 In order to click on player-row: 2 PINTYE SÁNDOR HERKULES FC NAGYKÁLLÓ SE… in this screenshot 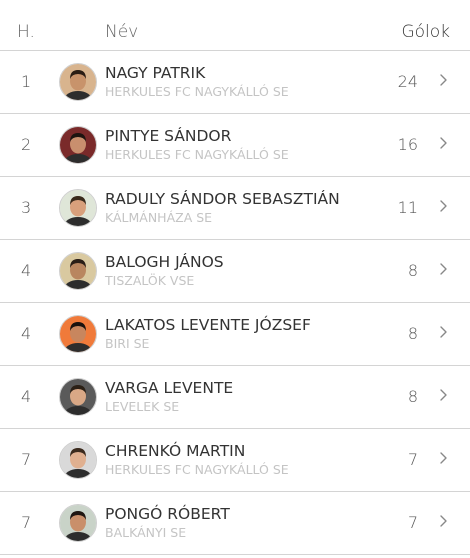, I will do `click(235, 145)`.